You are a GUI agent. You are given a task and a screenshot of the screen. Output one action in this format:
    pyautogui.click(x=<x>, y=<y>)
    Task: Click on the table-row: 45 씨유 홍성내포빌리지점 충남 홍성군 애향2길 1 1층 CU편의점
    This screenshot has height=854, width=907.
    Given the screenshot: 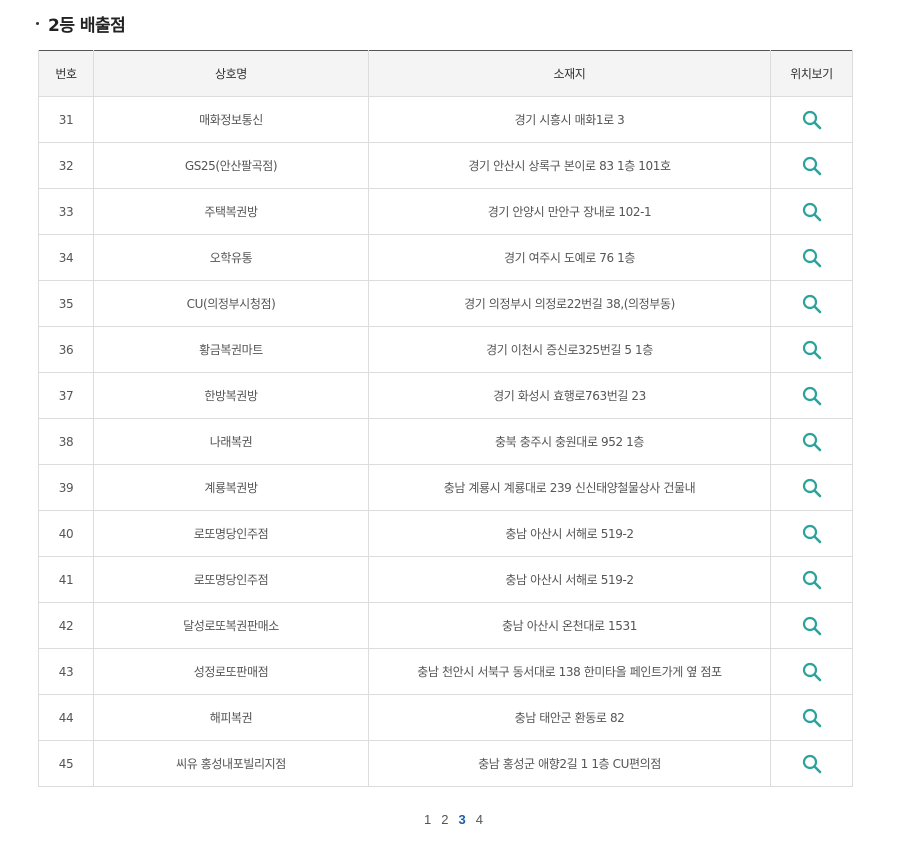 What is the action you would take?
    pyautogui.click(x=445, y=763)
    